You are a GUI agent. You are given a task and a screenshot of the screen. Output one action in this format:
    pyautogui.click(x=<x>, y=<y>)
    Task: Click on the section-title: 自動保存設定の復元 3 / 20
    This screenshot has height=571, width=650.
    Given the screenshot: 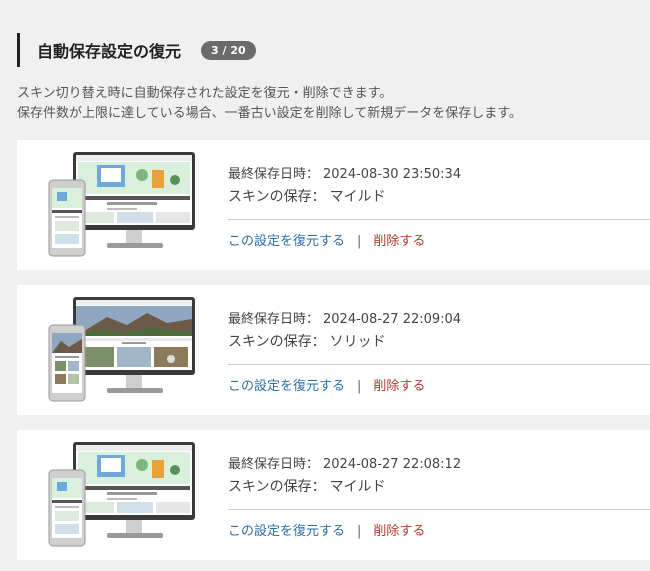 What is the action you would take?
    pyautogui.click(x=136, y=50)
    